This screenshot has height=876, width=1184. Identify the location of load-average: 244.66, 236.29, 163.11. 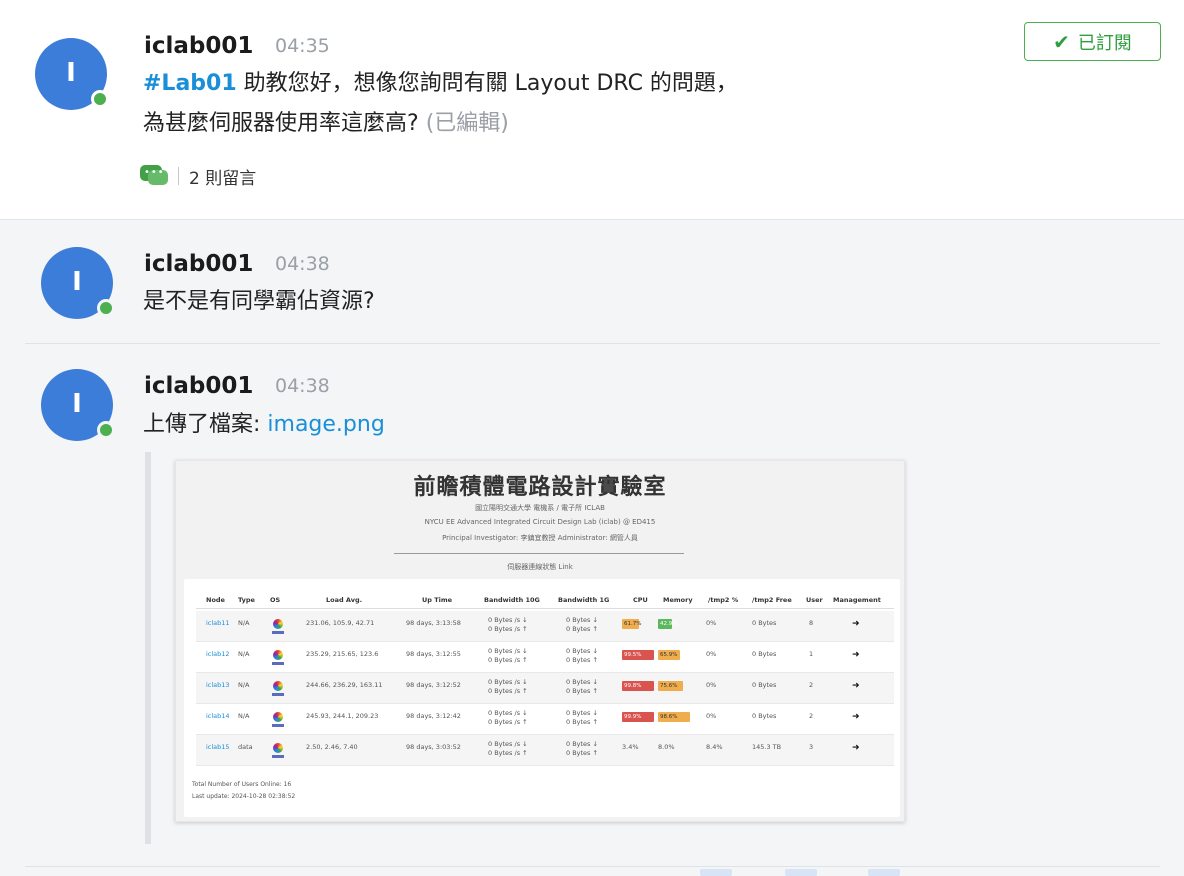
(344, 685).